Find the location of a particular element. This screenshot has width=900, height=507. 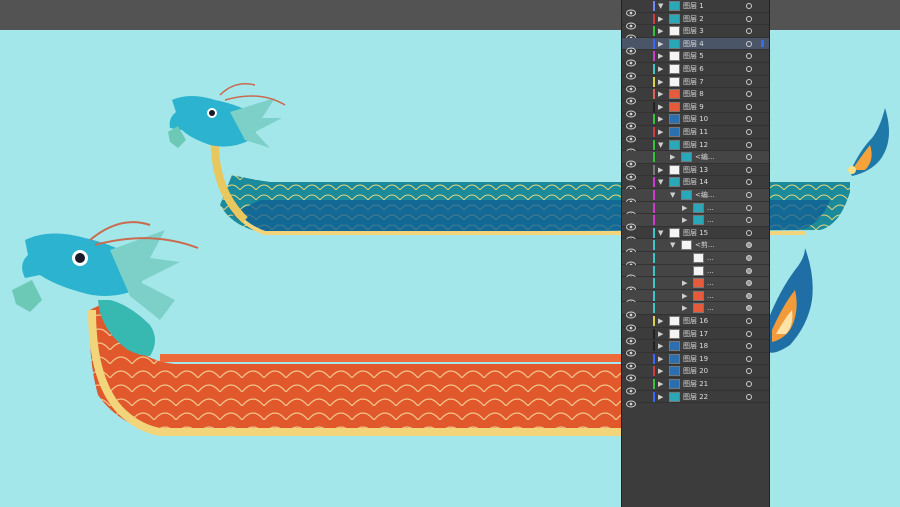

layer-row: ▶ 图层 2 is located at coordinates (695, 21).